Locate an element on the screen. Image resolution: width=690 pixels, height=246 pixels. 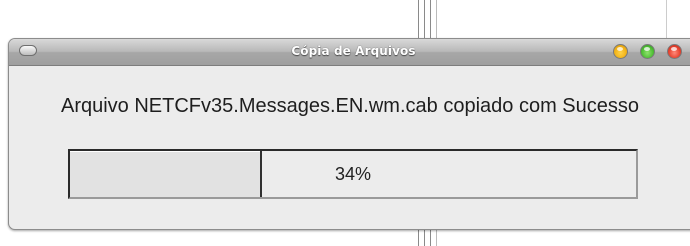
close-icon is located at coordinates (674, 51).